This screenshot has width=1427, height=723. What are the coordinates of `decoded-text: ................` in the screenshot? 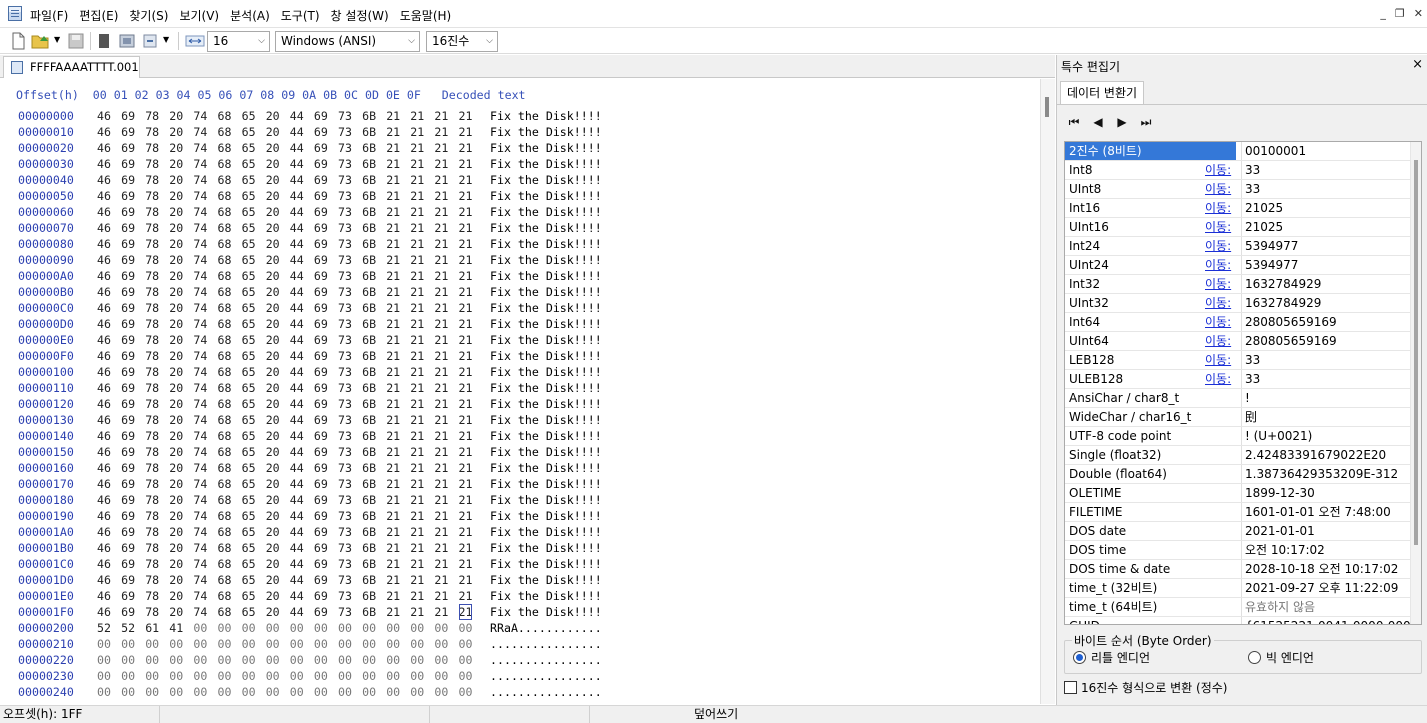 It's located at (546, 644).